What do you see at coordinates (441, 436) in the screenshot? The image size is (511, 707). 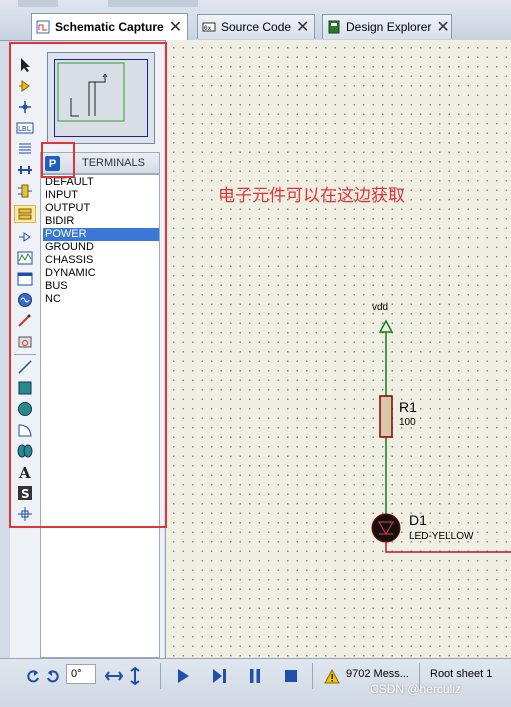 I see `circuit-drawing` at bounding box center [441, 436].